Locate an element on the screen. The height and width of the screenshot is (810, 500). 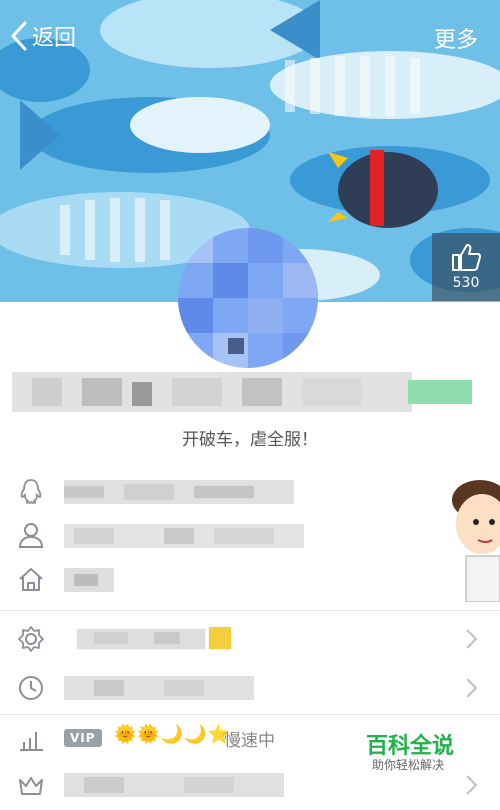
info-row-location is located at coordinates (250, 579).